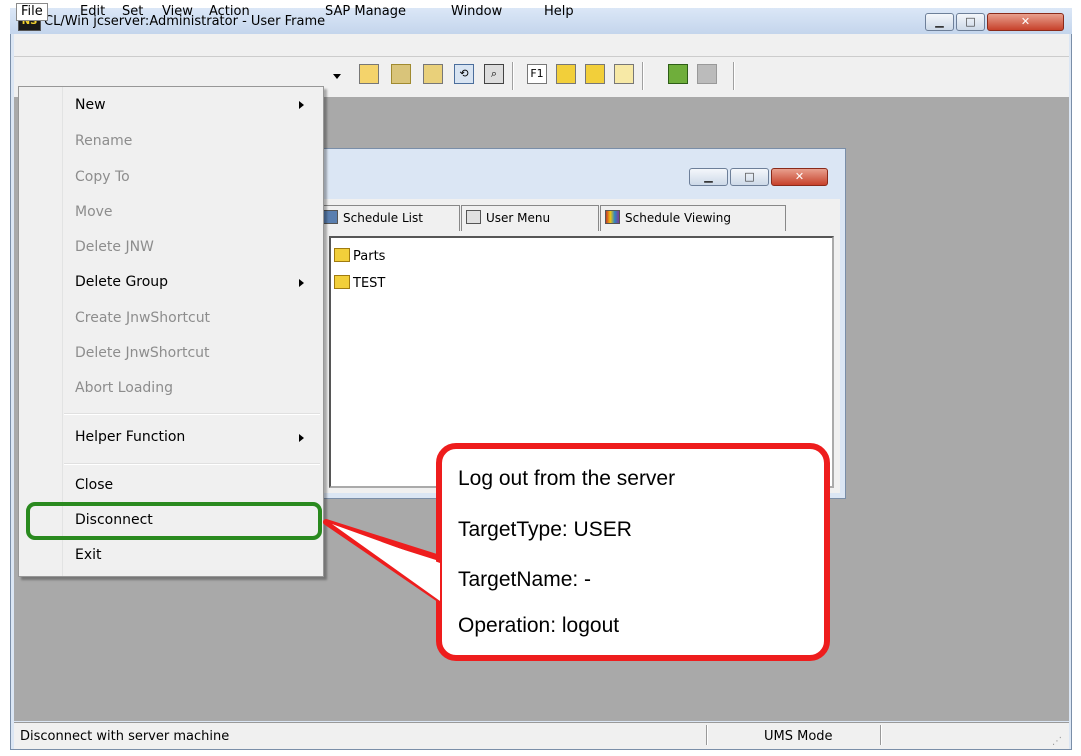  What do you see at coordinates (539, 625) in the screenshot?
I see `callout-line: Operation: logout` at bounding box center [539, 625].